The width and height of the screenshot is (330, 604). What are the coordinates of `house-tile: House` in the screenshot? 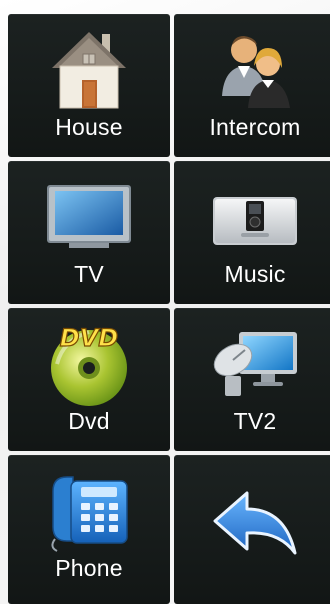 It's located at (89, 85).